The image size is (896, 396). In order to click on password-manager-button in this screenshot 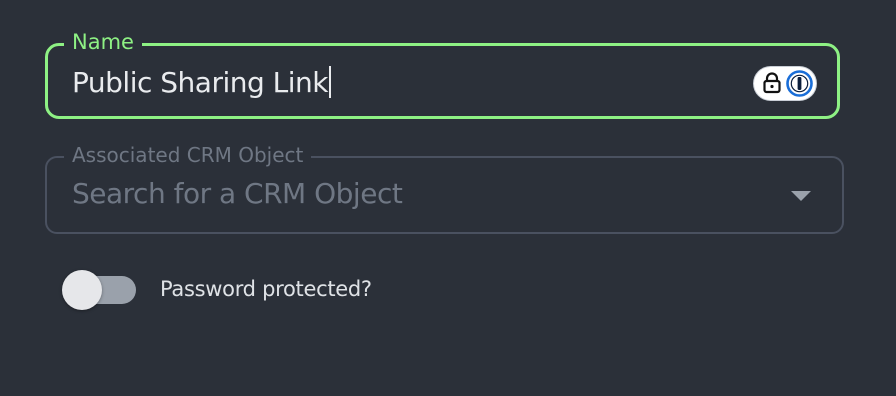, I will do `click(785, 83)`.